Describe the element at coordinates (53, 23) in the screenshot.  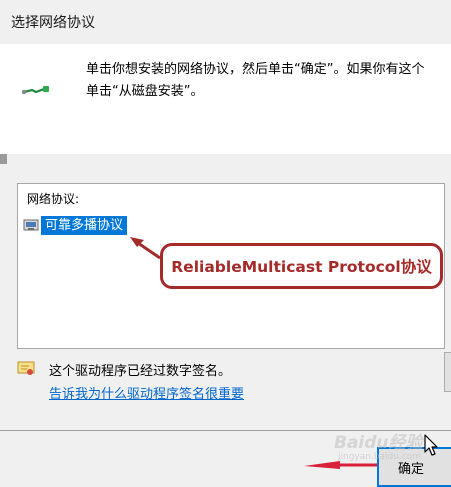
I see `dialog-title: 选择网络协议` at that location.